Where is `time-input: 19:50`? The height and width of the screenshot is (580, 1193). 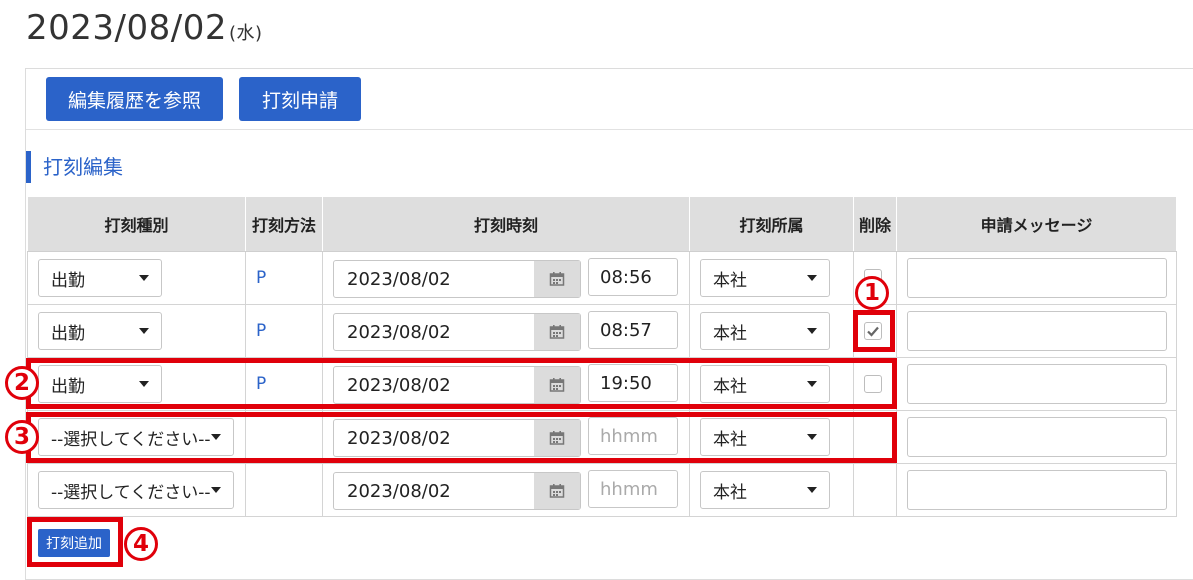 time-input: 19:50 is located at coordinates (633, 383).